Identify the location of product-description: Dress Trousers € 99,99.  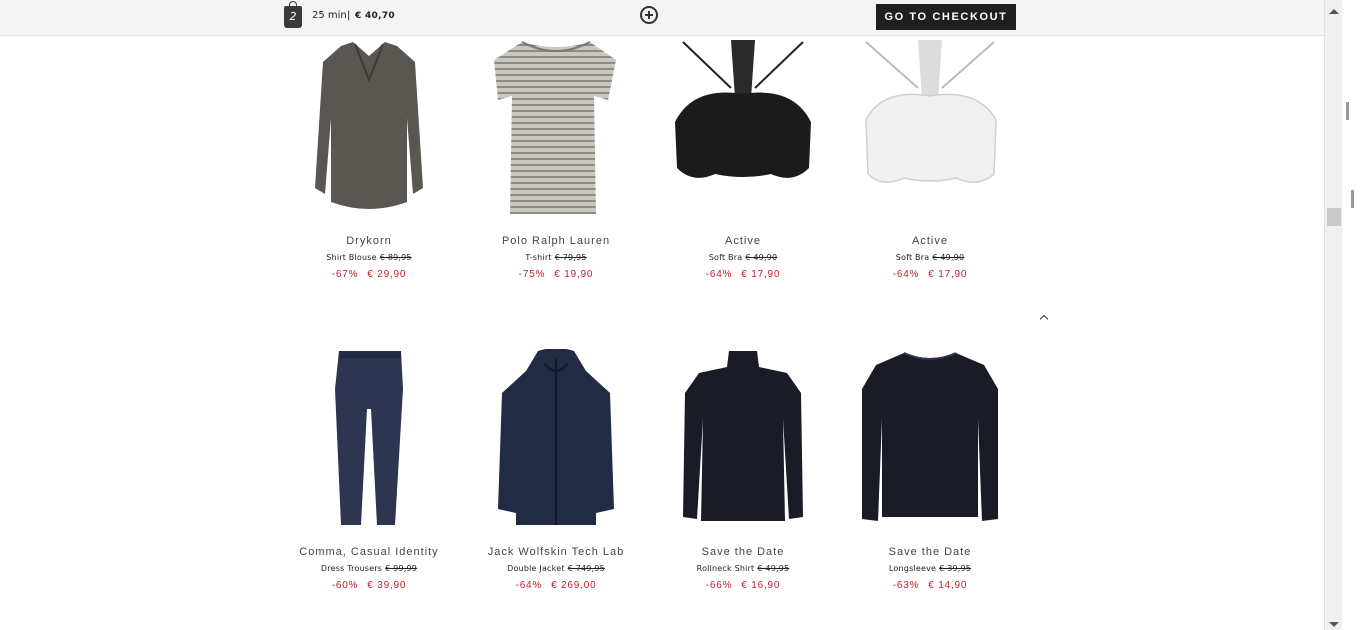
(369, 568).